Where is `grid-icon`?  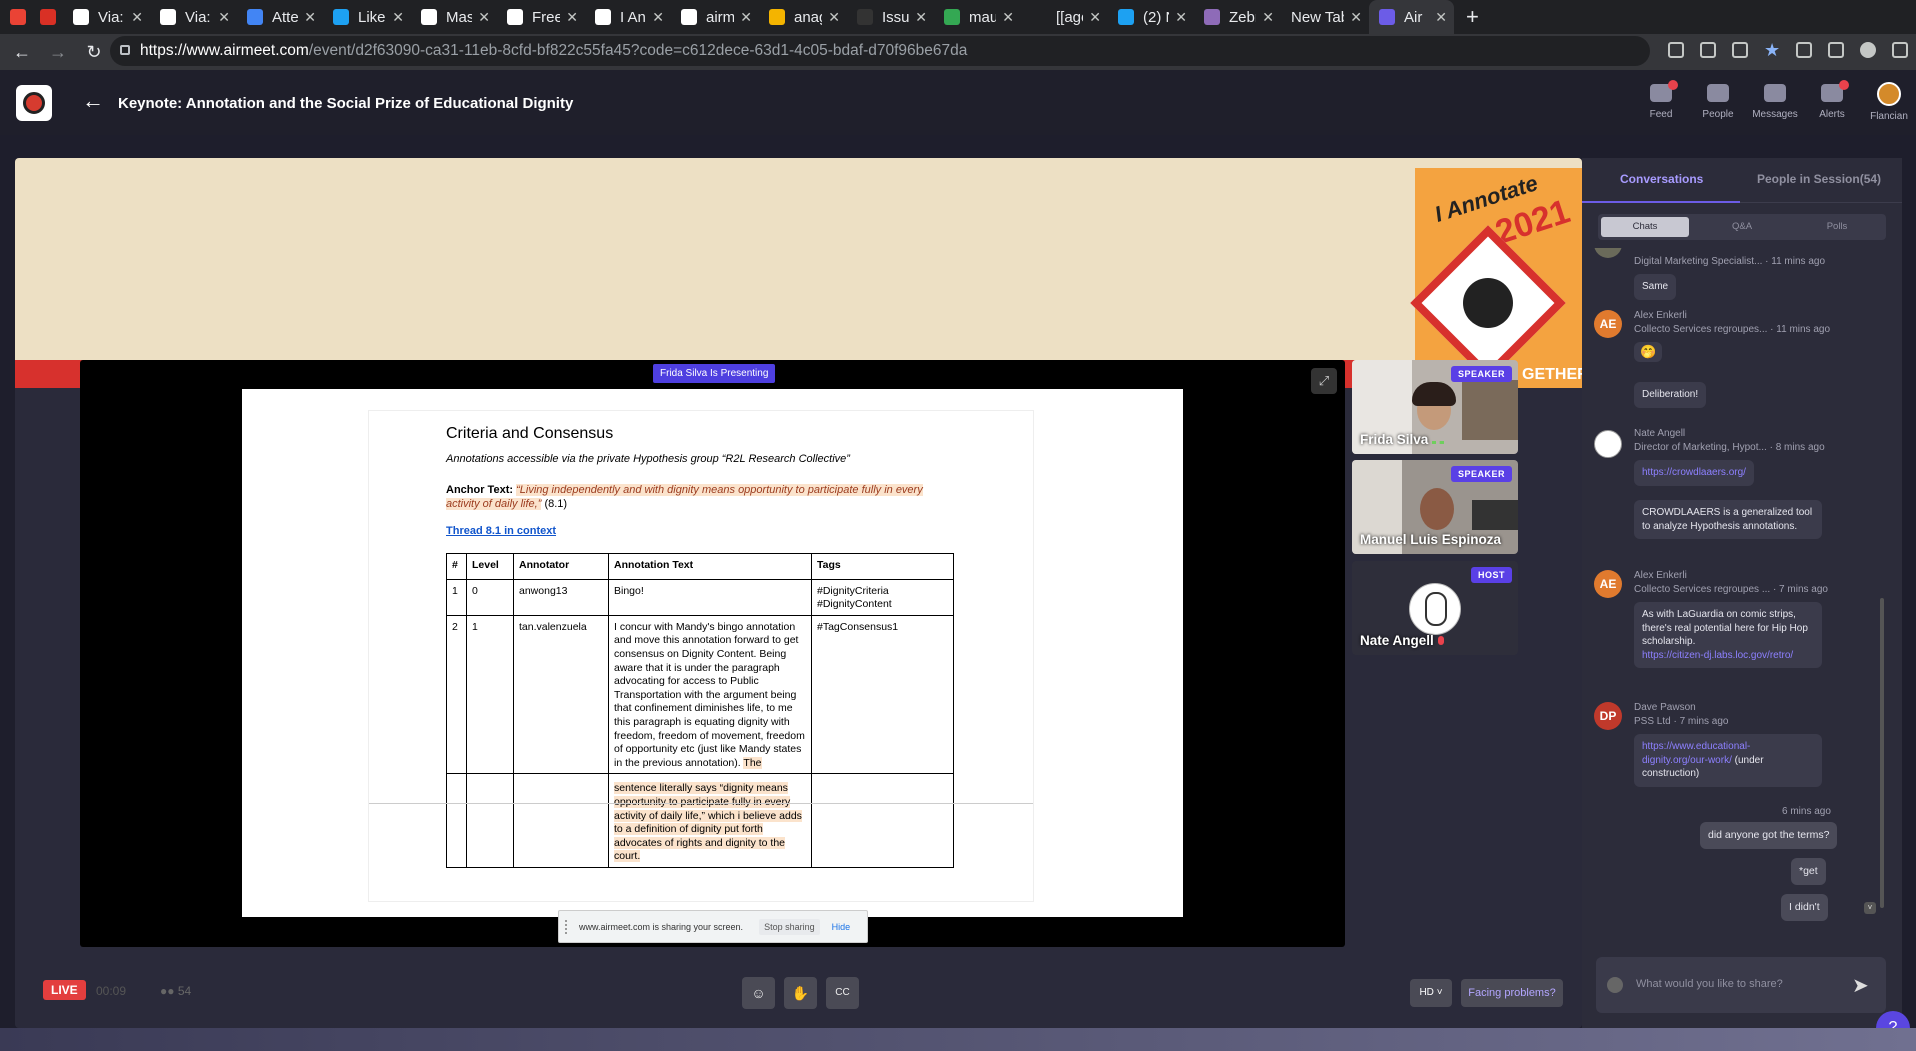 grid-icon is located at coordinates (1708, 50).